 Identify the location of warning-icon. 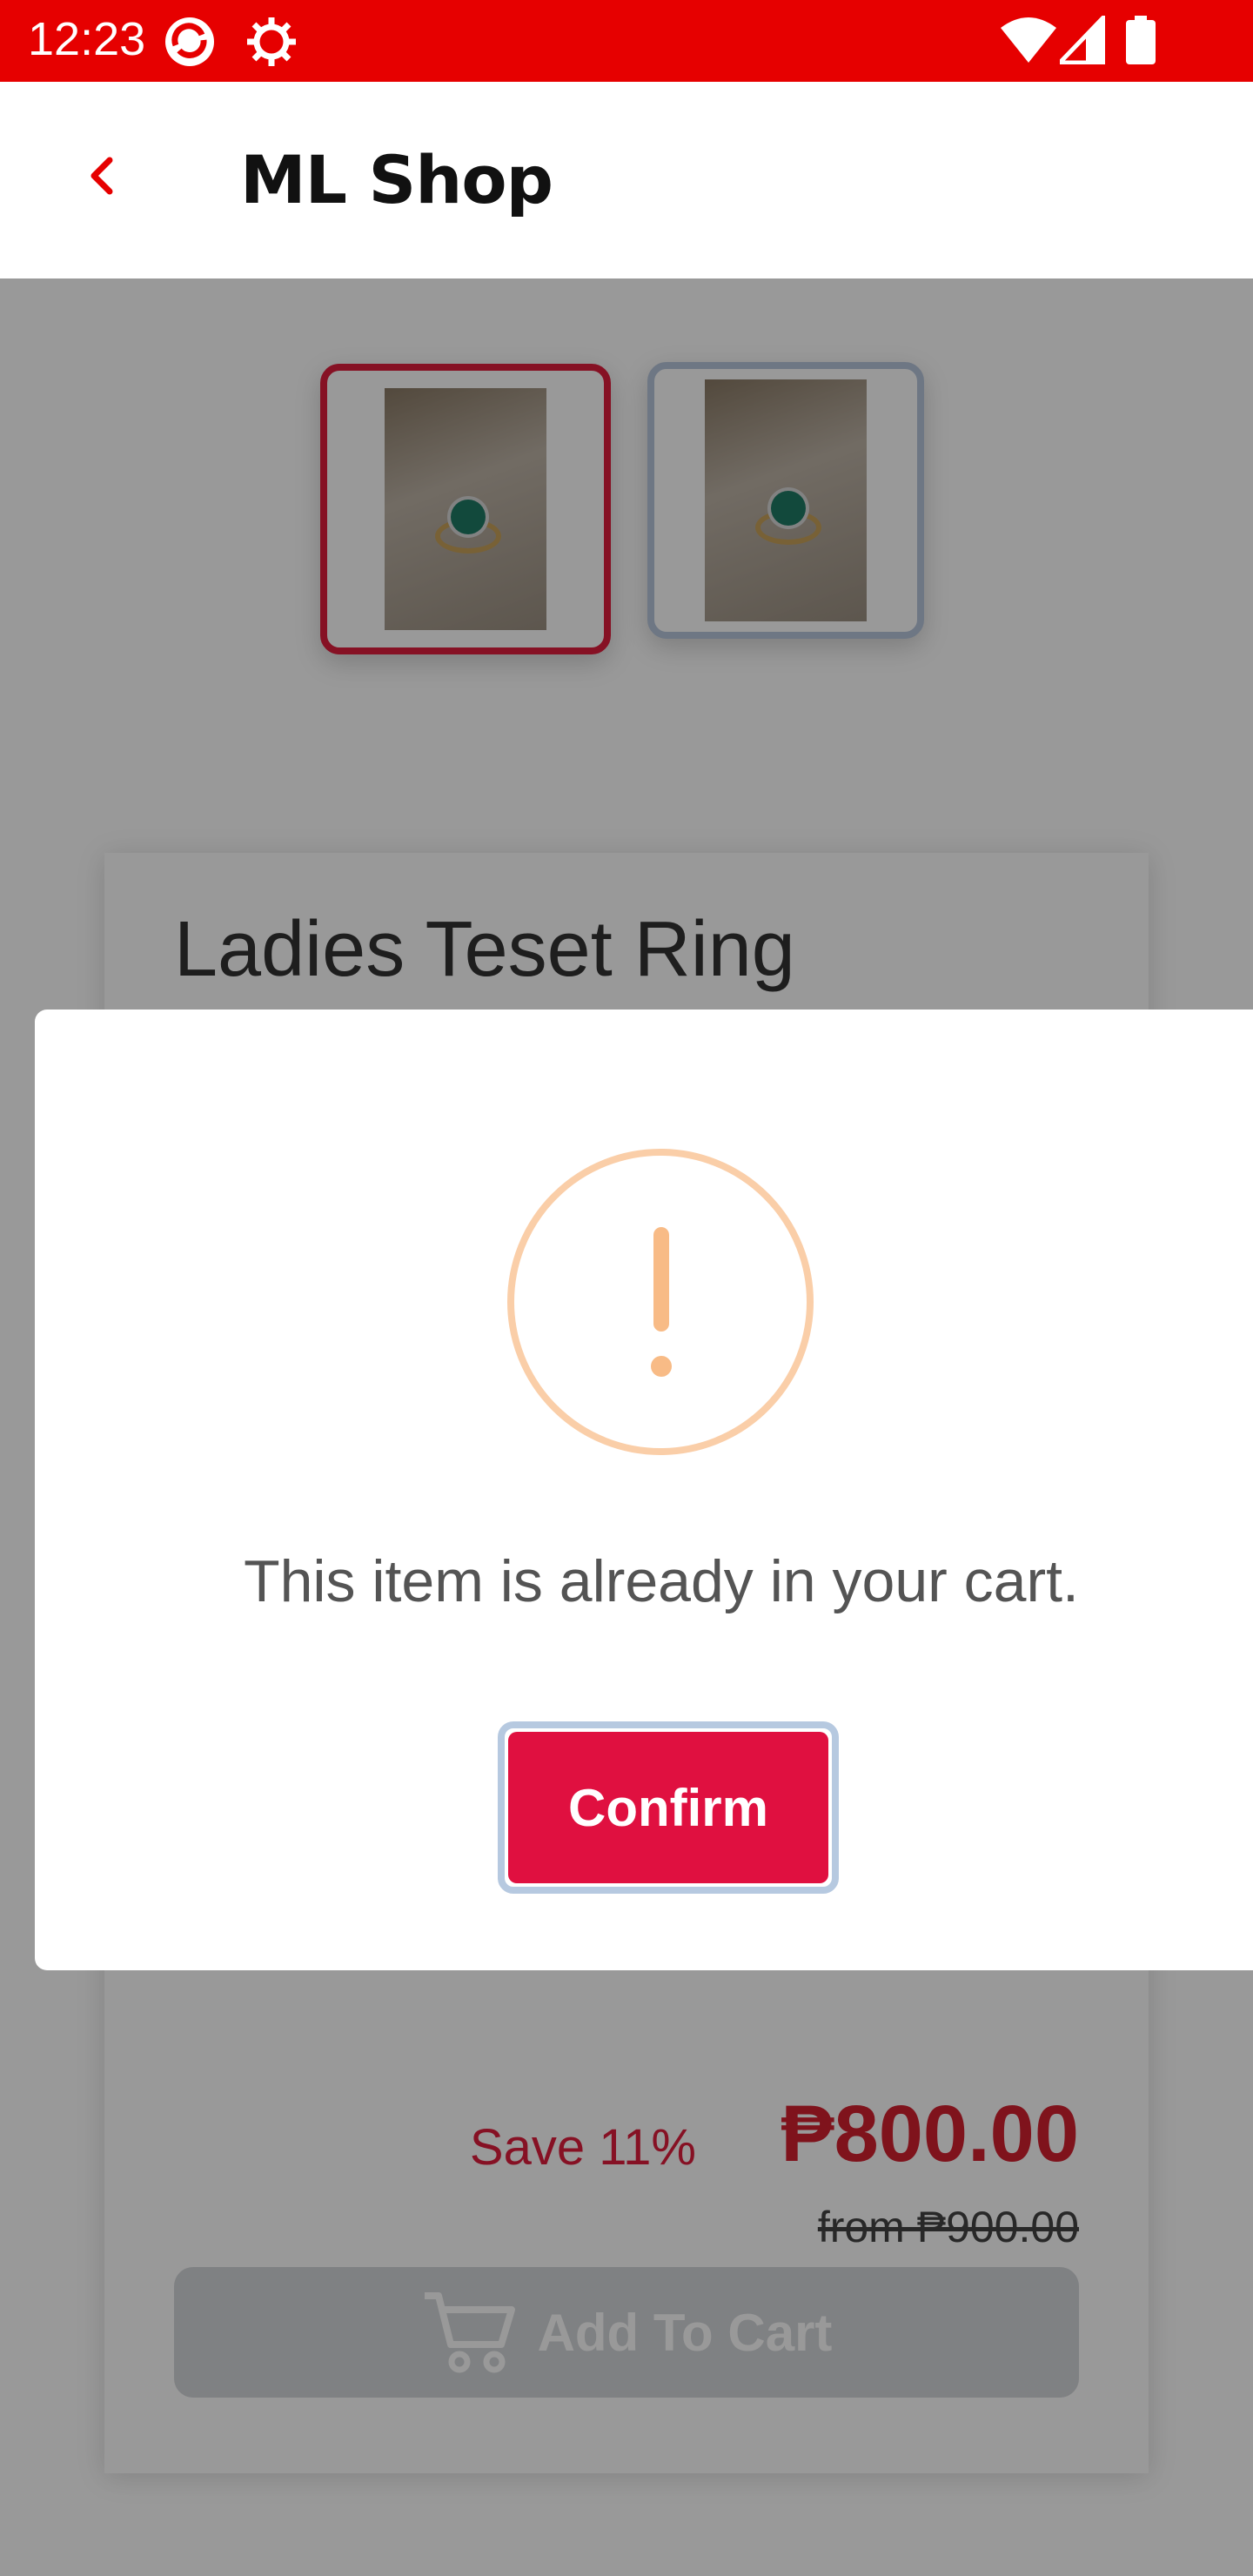
(660, 1302).